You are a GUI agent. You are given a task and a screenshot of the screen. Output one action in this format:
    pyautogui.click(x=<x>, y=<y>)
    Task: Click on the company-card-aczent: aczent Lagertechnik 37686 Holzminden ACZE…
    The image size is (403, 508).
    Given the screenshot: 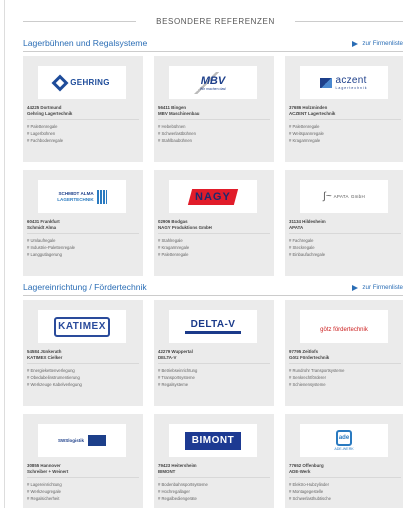 What is the action you would take?
    pyautogui.click(x=344, y=109)
    